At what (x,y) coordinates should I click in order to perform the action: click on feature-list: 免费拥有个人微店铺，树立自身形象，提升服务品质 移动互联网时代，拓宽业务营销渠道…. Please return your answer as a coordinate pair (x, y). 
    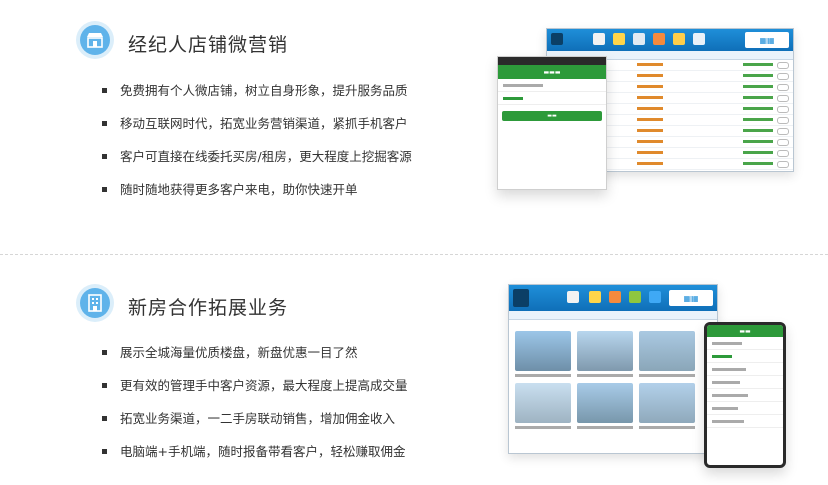
    Looking at the image, I should click on (257, 149).